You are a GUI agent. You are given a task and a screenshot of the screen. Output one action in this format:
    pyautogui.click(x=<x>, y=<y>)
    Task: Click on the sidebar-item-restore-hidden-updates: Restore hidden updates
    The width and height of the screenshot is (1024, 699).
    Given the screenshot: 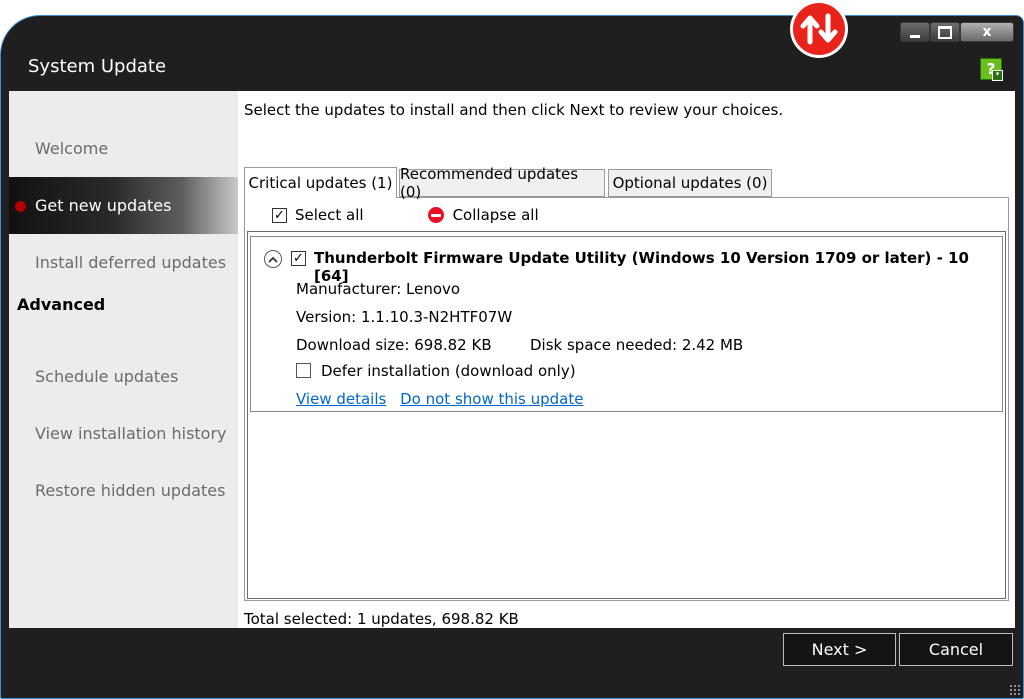 What is the action you would take?
    pyautogui.click(x=123, y=490)
    